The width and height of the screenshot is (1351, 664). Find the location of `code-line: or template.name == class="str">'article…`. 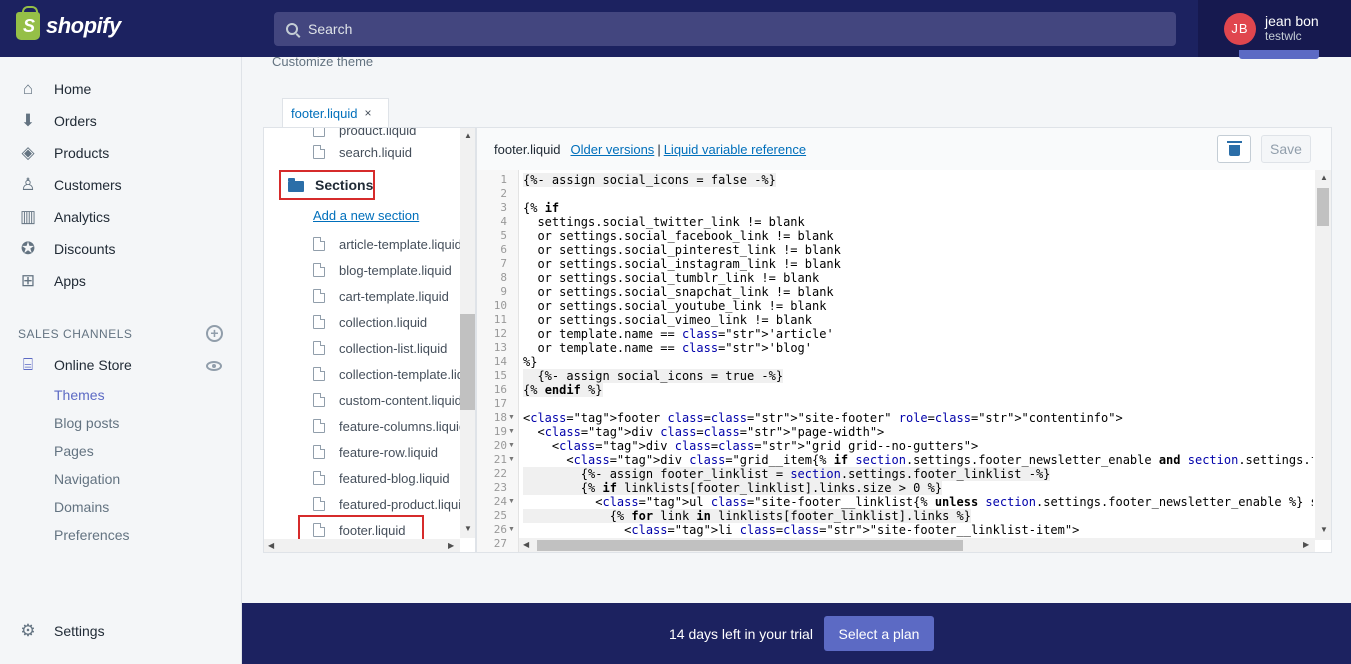

code-line: or template.name == class="str">'article… is located at coordinates (678, 334).